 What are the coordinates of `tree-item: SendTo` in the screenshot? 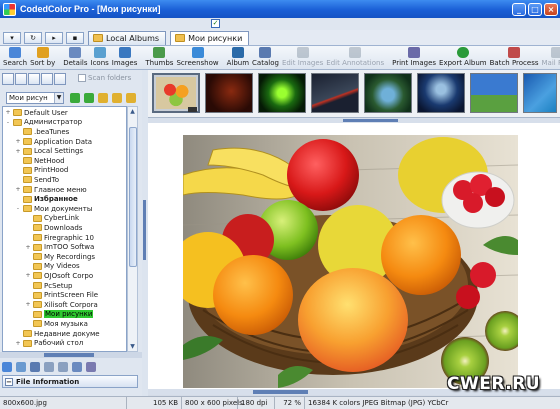 It's located at (37, 180).